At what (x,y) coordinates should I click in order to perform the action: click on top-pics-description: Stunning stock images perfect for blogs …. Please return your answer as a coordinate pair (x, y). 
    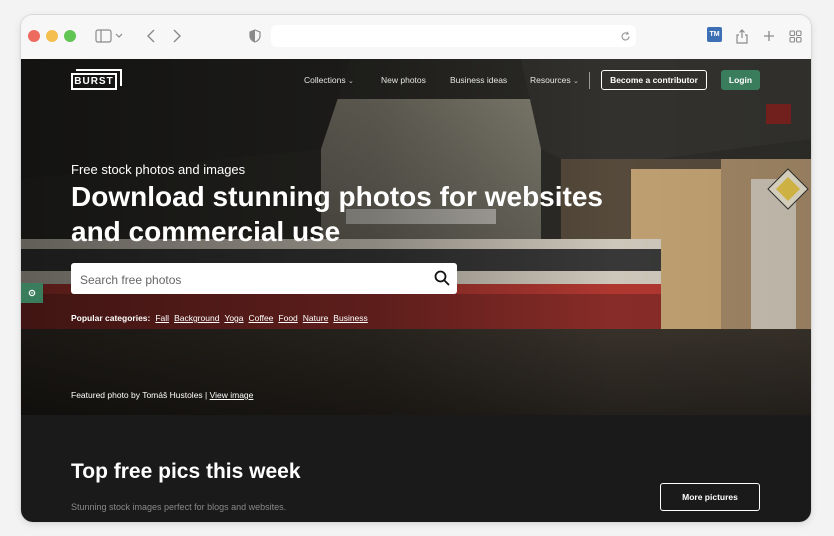
    Looking at the image, I should click on (179, 507).